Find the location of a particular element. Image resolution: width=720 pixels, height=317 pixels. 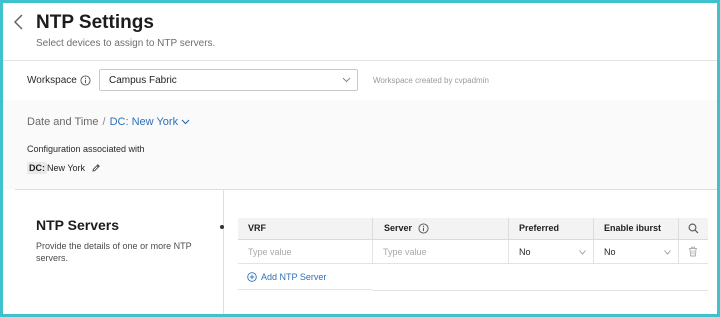

server-input: Type value is located at coordinates (440, 252).